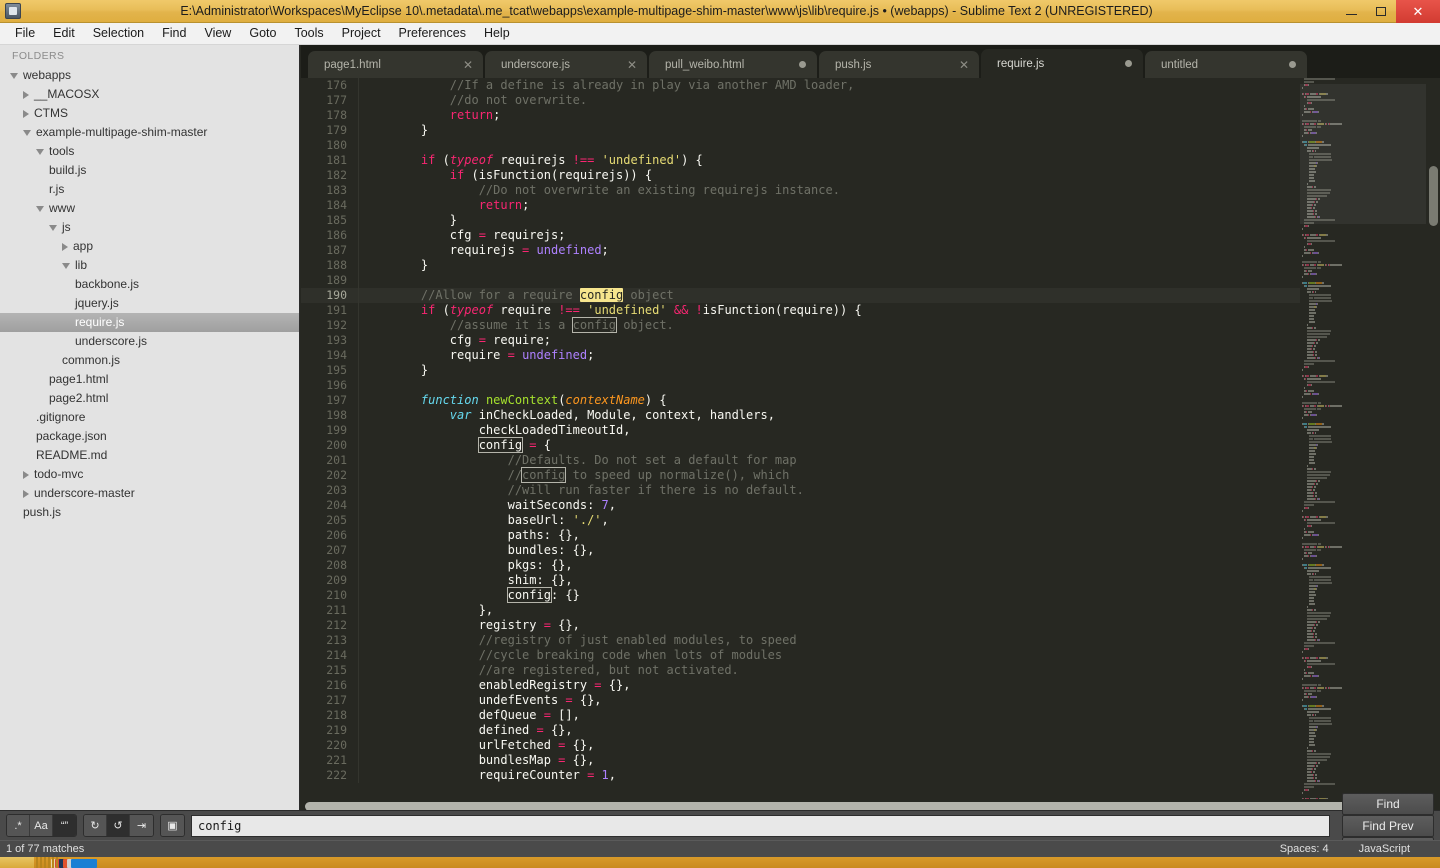 The image size is (1440, 868). I want to click on tree-item: README.md, so click(149, 455).